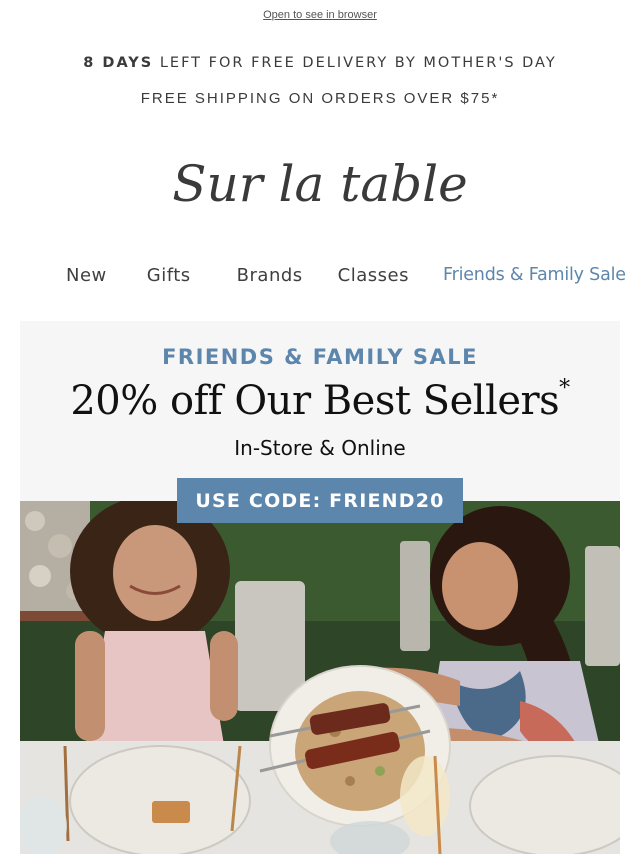 The height and width of the screenshot is (854, 640). I want to click on nav-item-friends-family-sale: Friends & Family Sale, so click(534, 275).